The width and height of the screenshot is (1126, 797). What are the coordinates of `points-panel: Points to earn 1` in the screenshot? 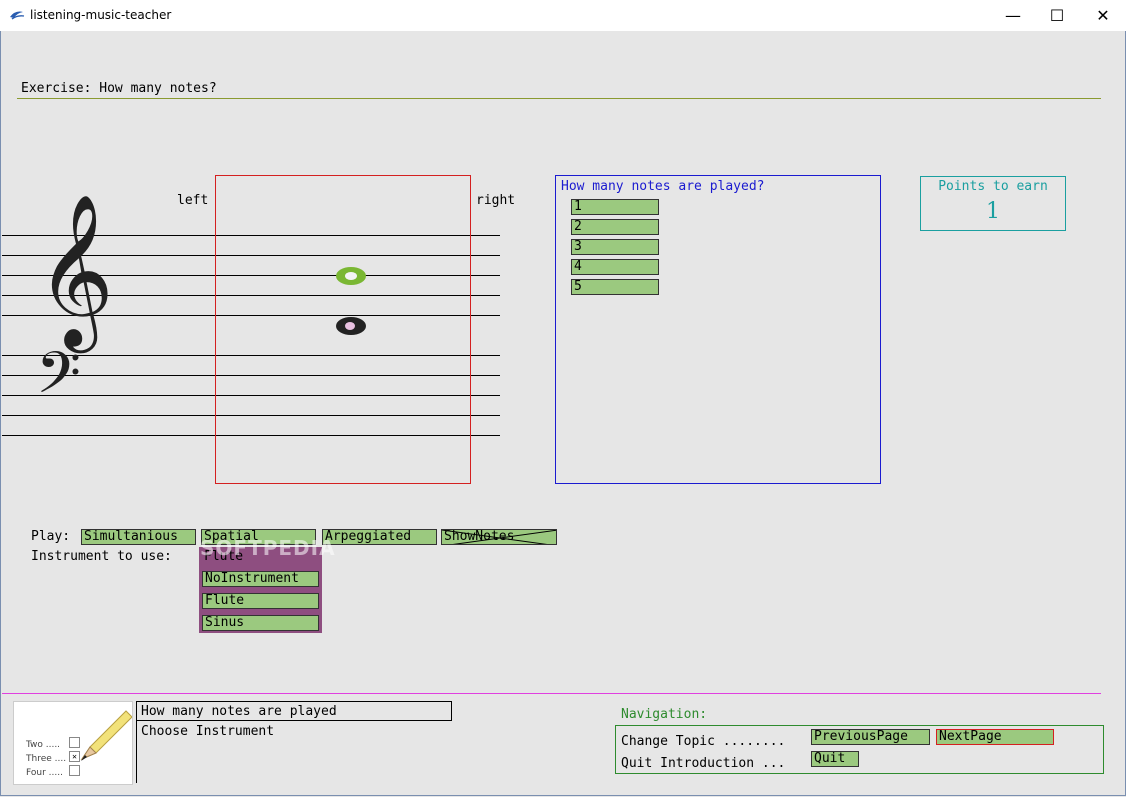 It's located at (993, 203).